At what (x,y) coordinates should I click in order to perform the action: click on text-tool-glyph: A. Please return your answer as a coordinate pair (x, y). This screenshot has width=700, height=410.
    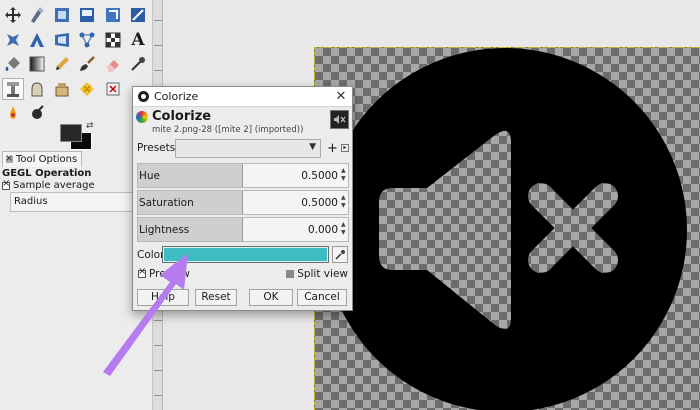
    Looking at the image, I should click on (138, 40).